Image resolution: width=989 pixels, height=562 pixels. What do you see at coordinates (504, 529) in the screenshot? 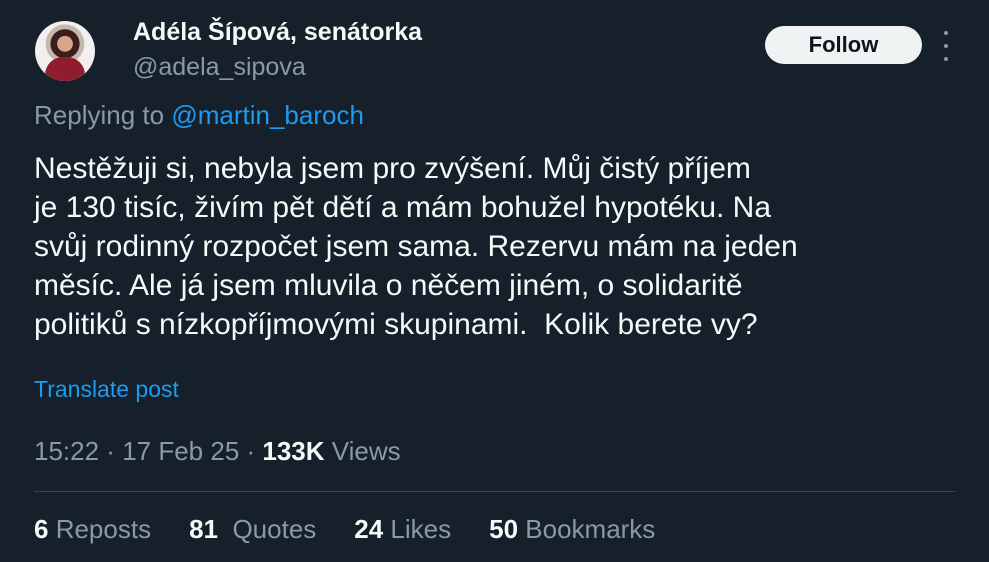
I see `bookmarks-count: 50` at bounding box center [504, 529].